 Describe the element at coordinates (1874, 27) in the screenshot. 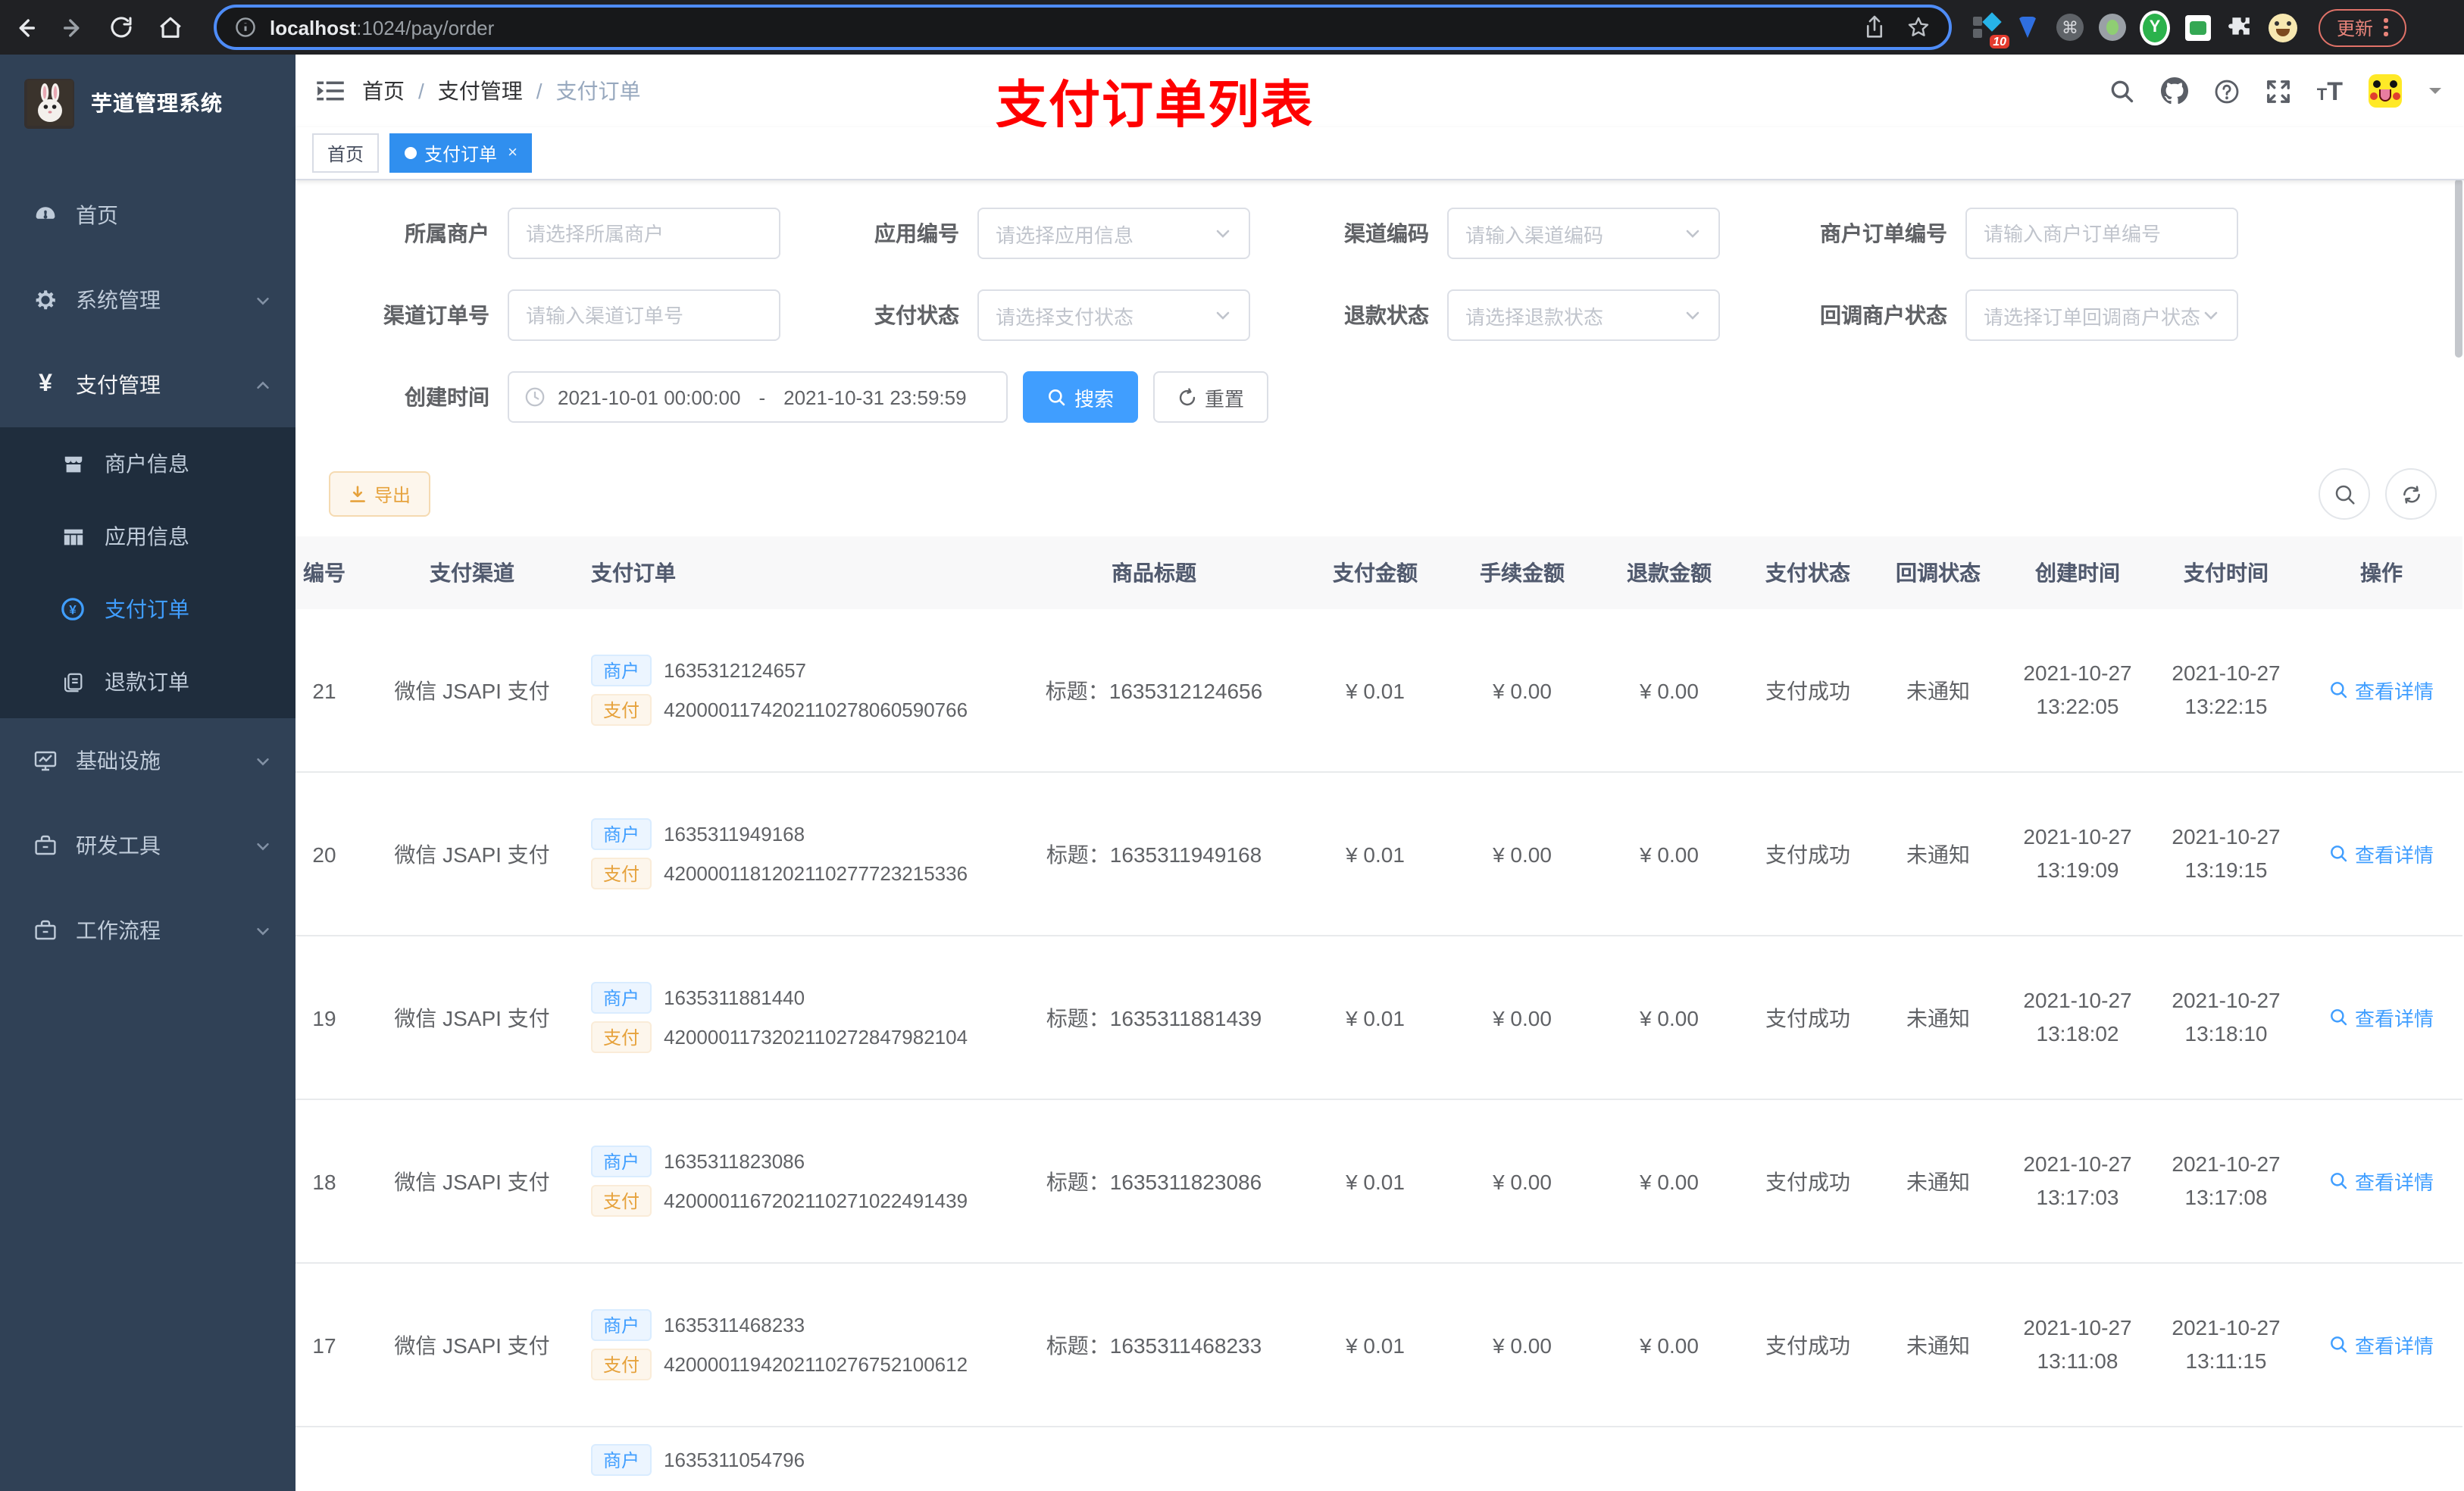

I see `share-icon` at that location.